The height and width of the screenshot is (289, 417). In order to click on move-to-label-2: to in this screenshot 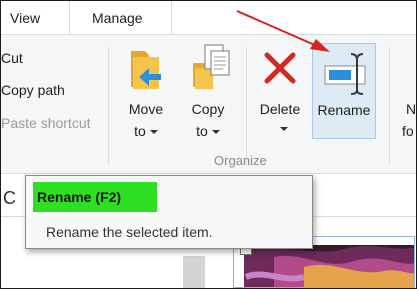, I will do `click(140, 131)`.